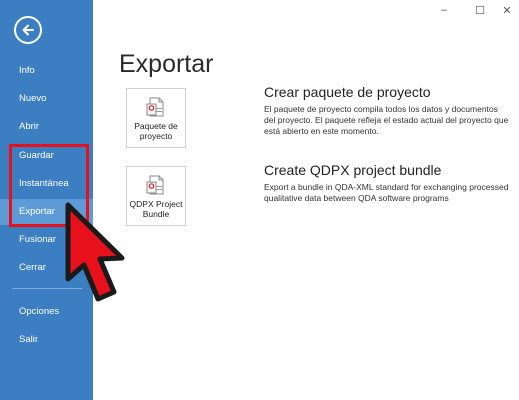 Image resolution: width=519 pixels, height=400 pixels. Describe the element at coordinates (46, 156) in the screenshot. I see `sidebar-item-guardar: Guardar` at that location.